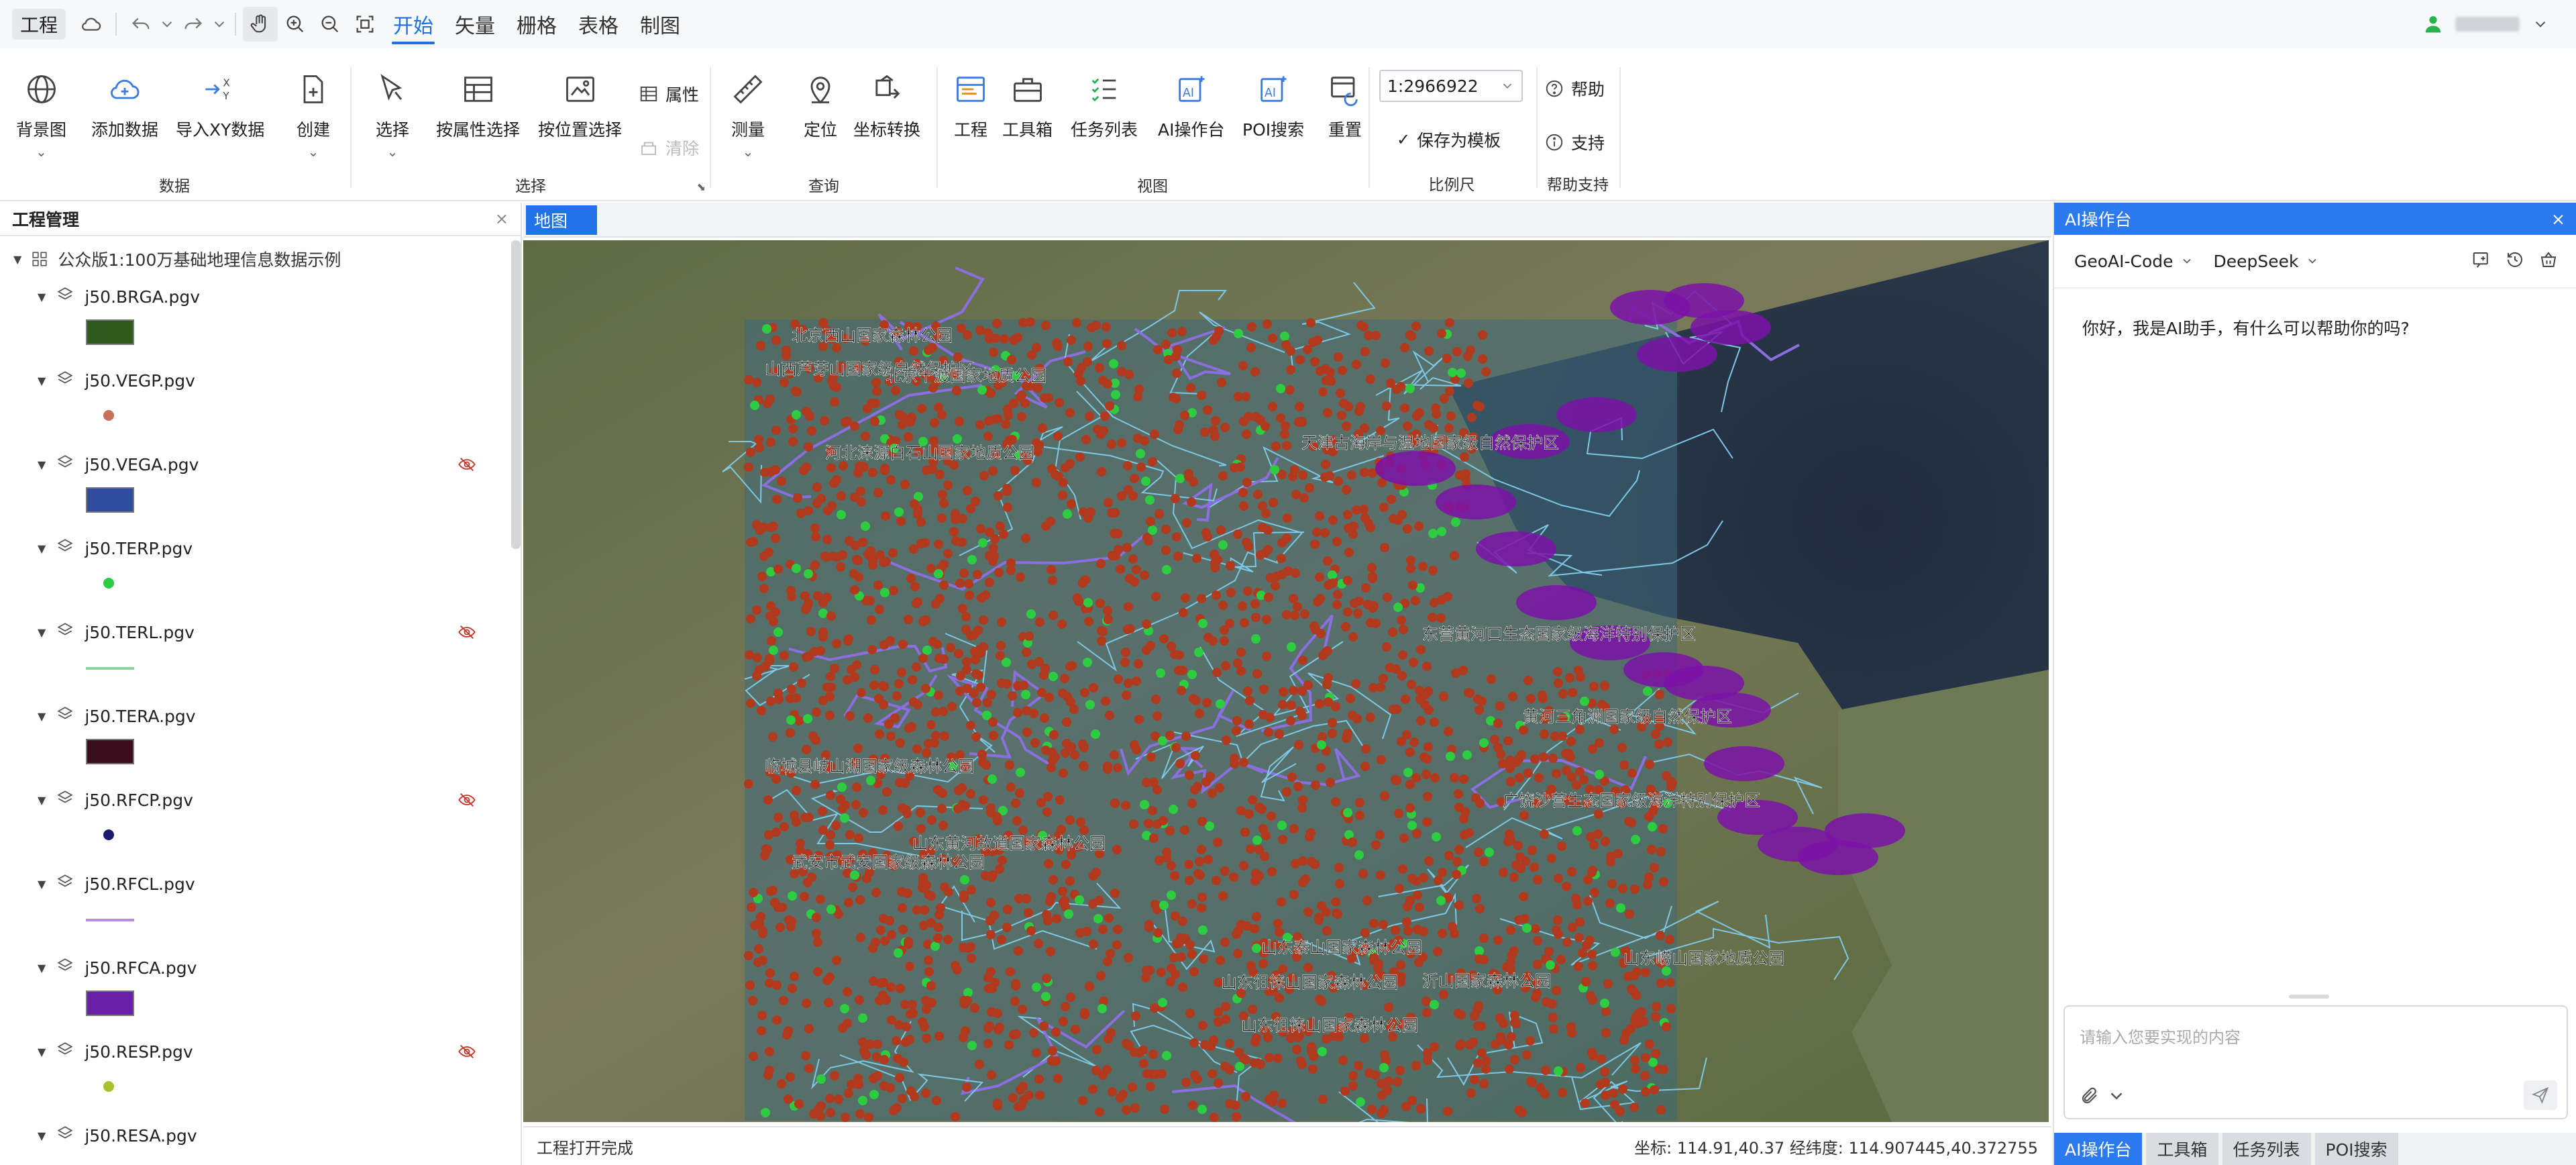  Describe the element at coordinates (255, 800) in the screenshot. I see `layer-row: ▼ j50.RFCP.pgv` at that location.